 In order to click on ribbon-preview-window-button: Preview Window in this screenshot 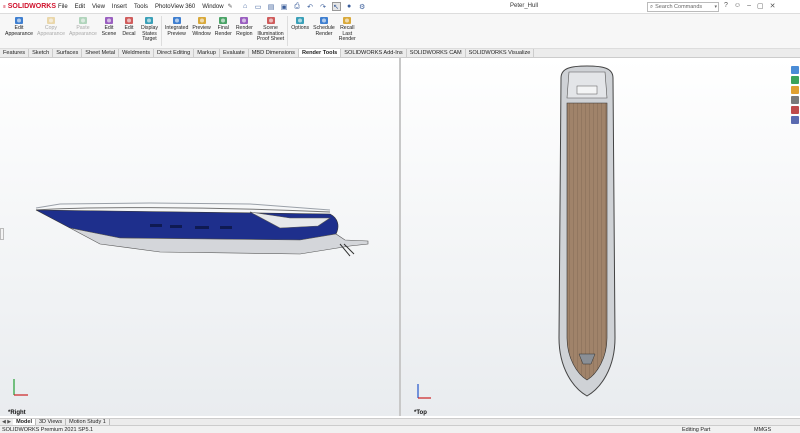, I will do `click(201, 31)`.